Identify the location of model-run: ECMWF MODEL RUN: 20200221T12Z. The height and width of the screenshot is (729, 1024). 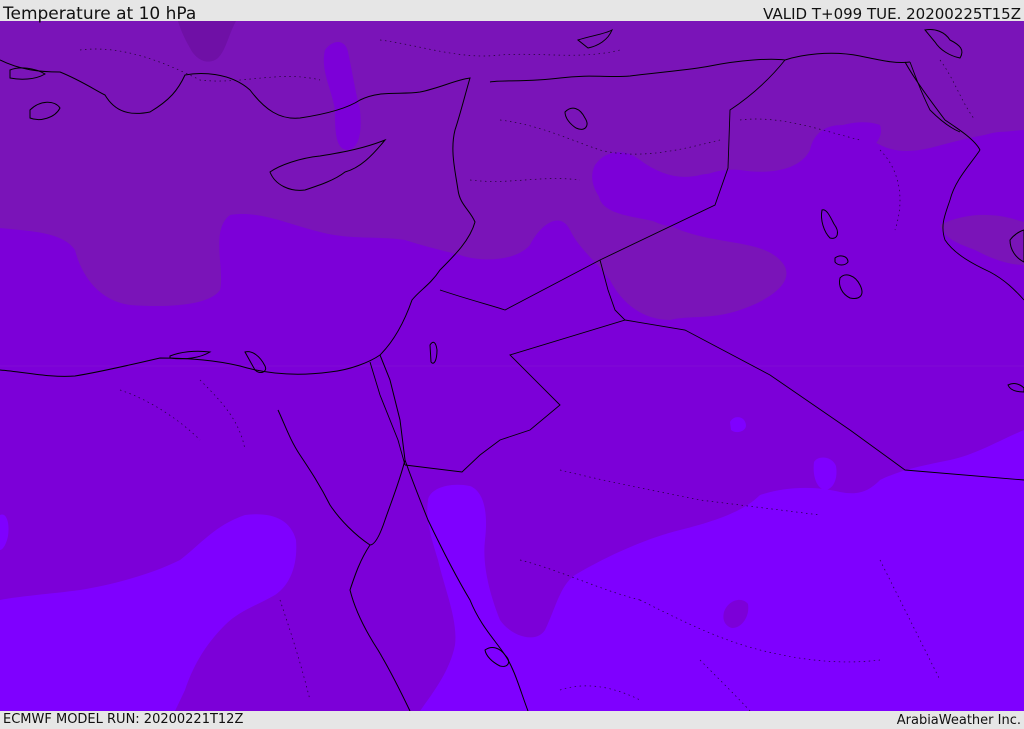
(123, 719).